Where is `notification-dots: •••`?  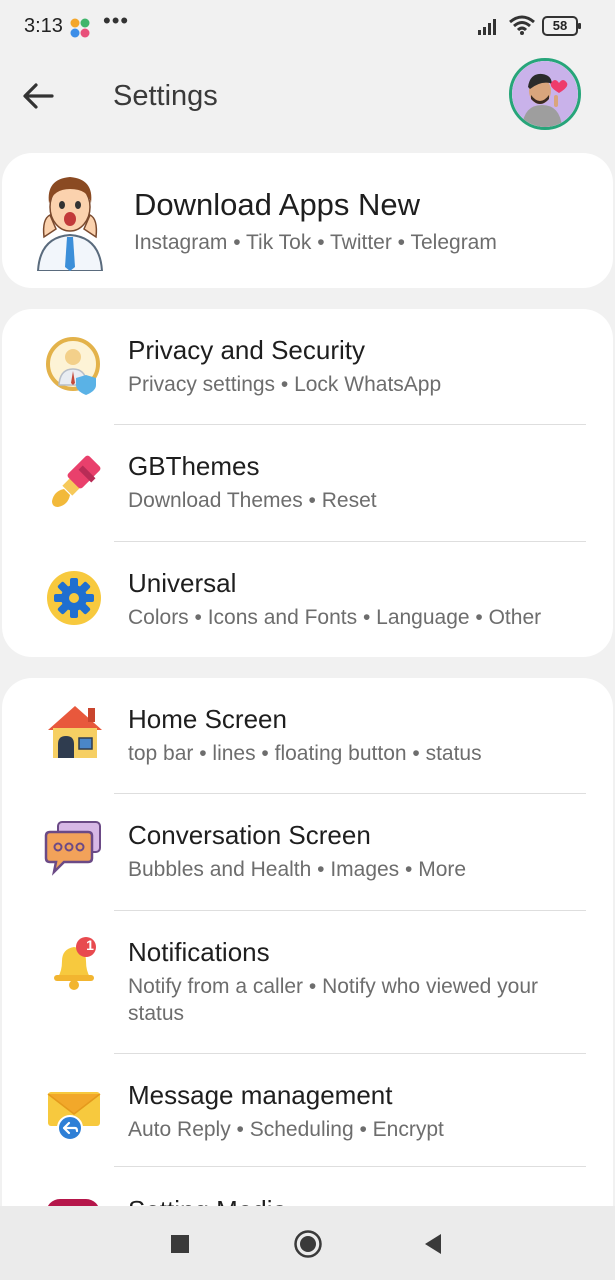 notification-dots: ••• is located at coordinates (116, 20).